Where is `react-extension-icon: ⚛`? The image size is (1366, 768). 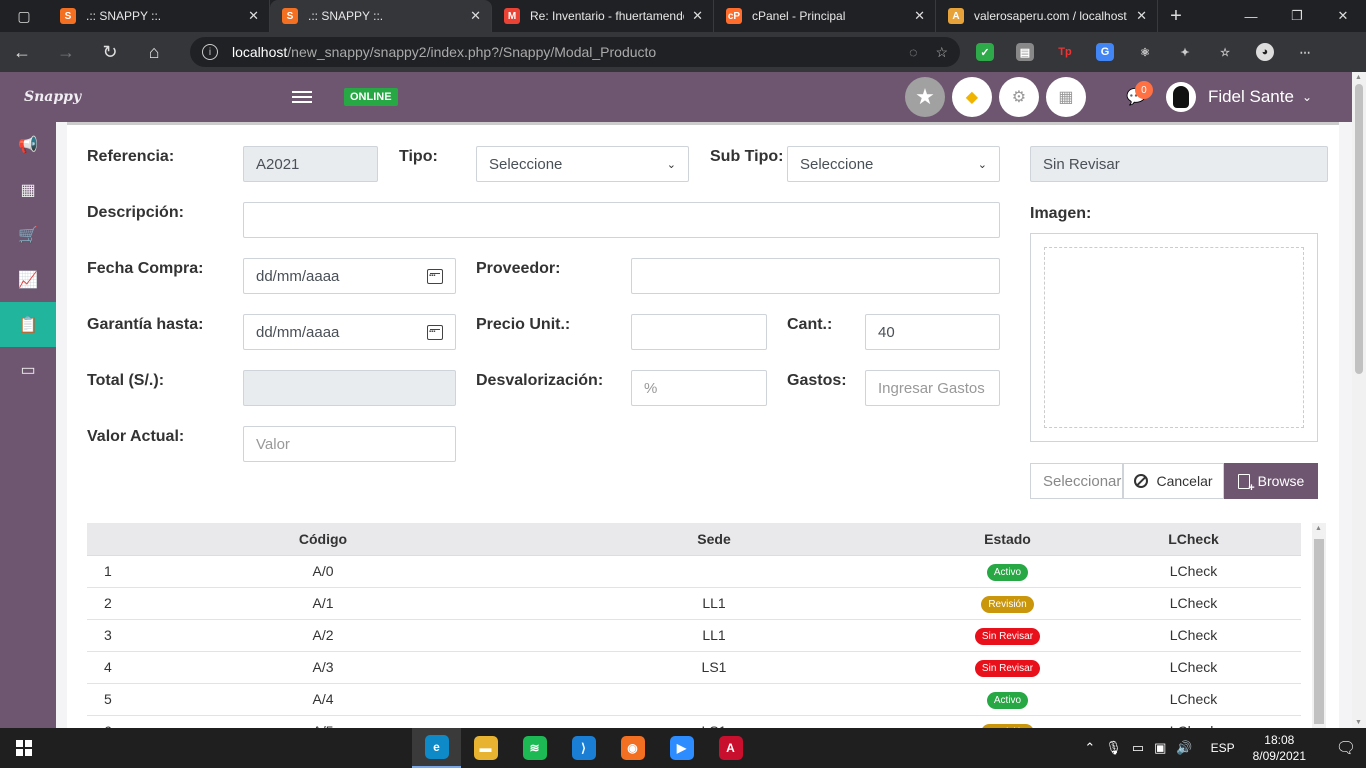
react-extension-icon: ⚛ is located at coordinates (1145, 52).